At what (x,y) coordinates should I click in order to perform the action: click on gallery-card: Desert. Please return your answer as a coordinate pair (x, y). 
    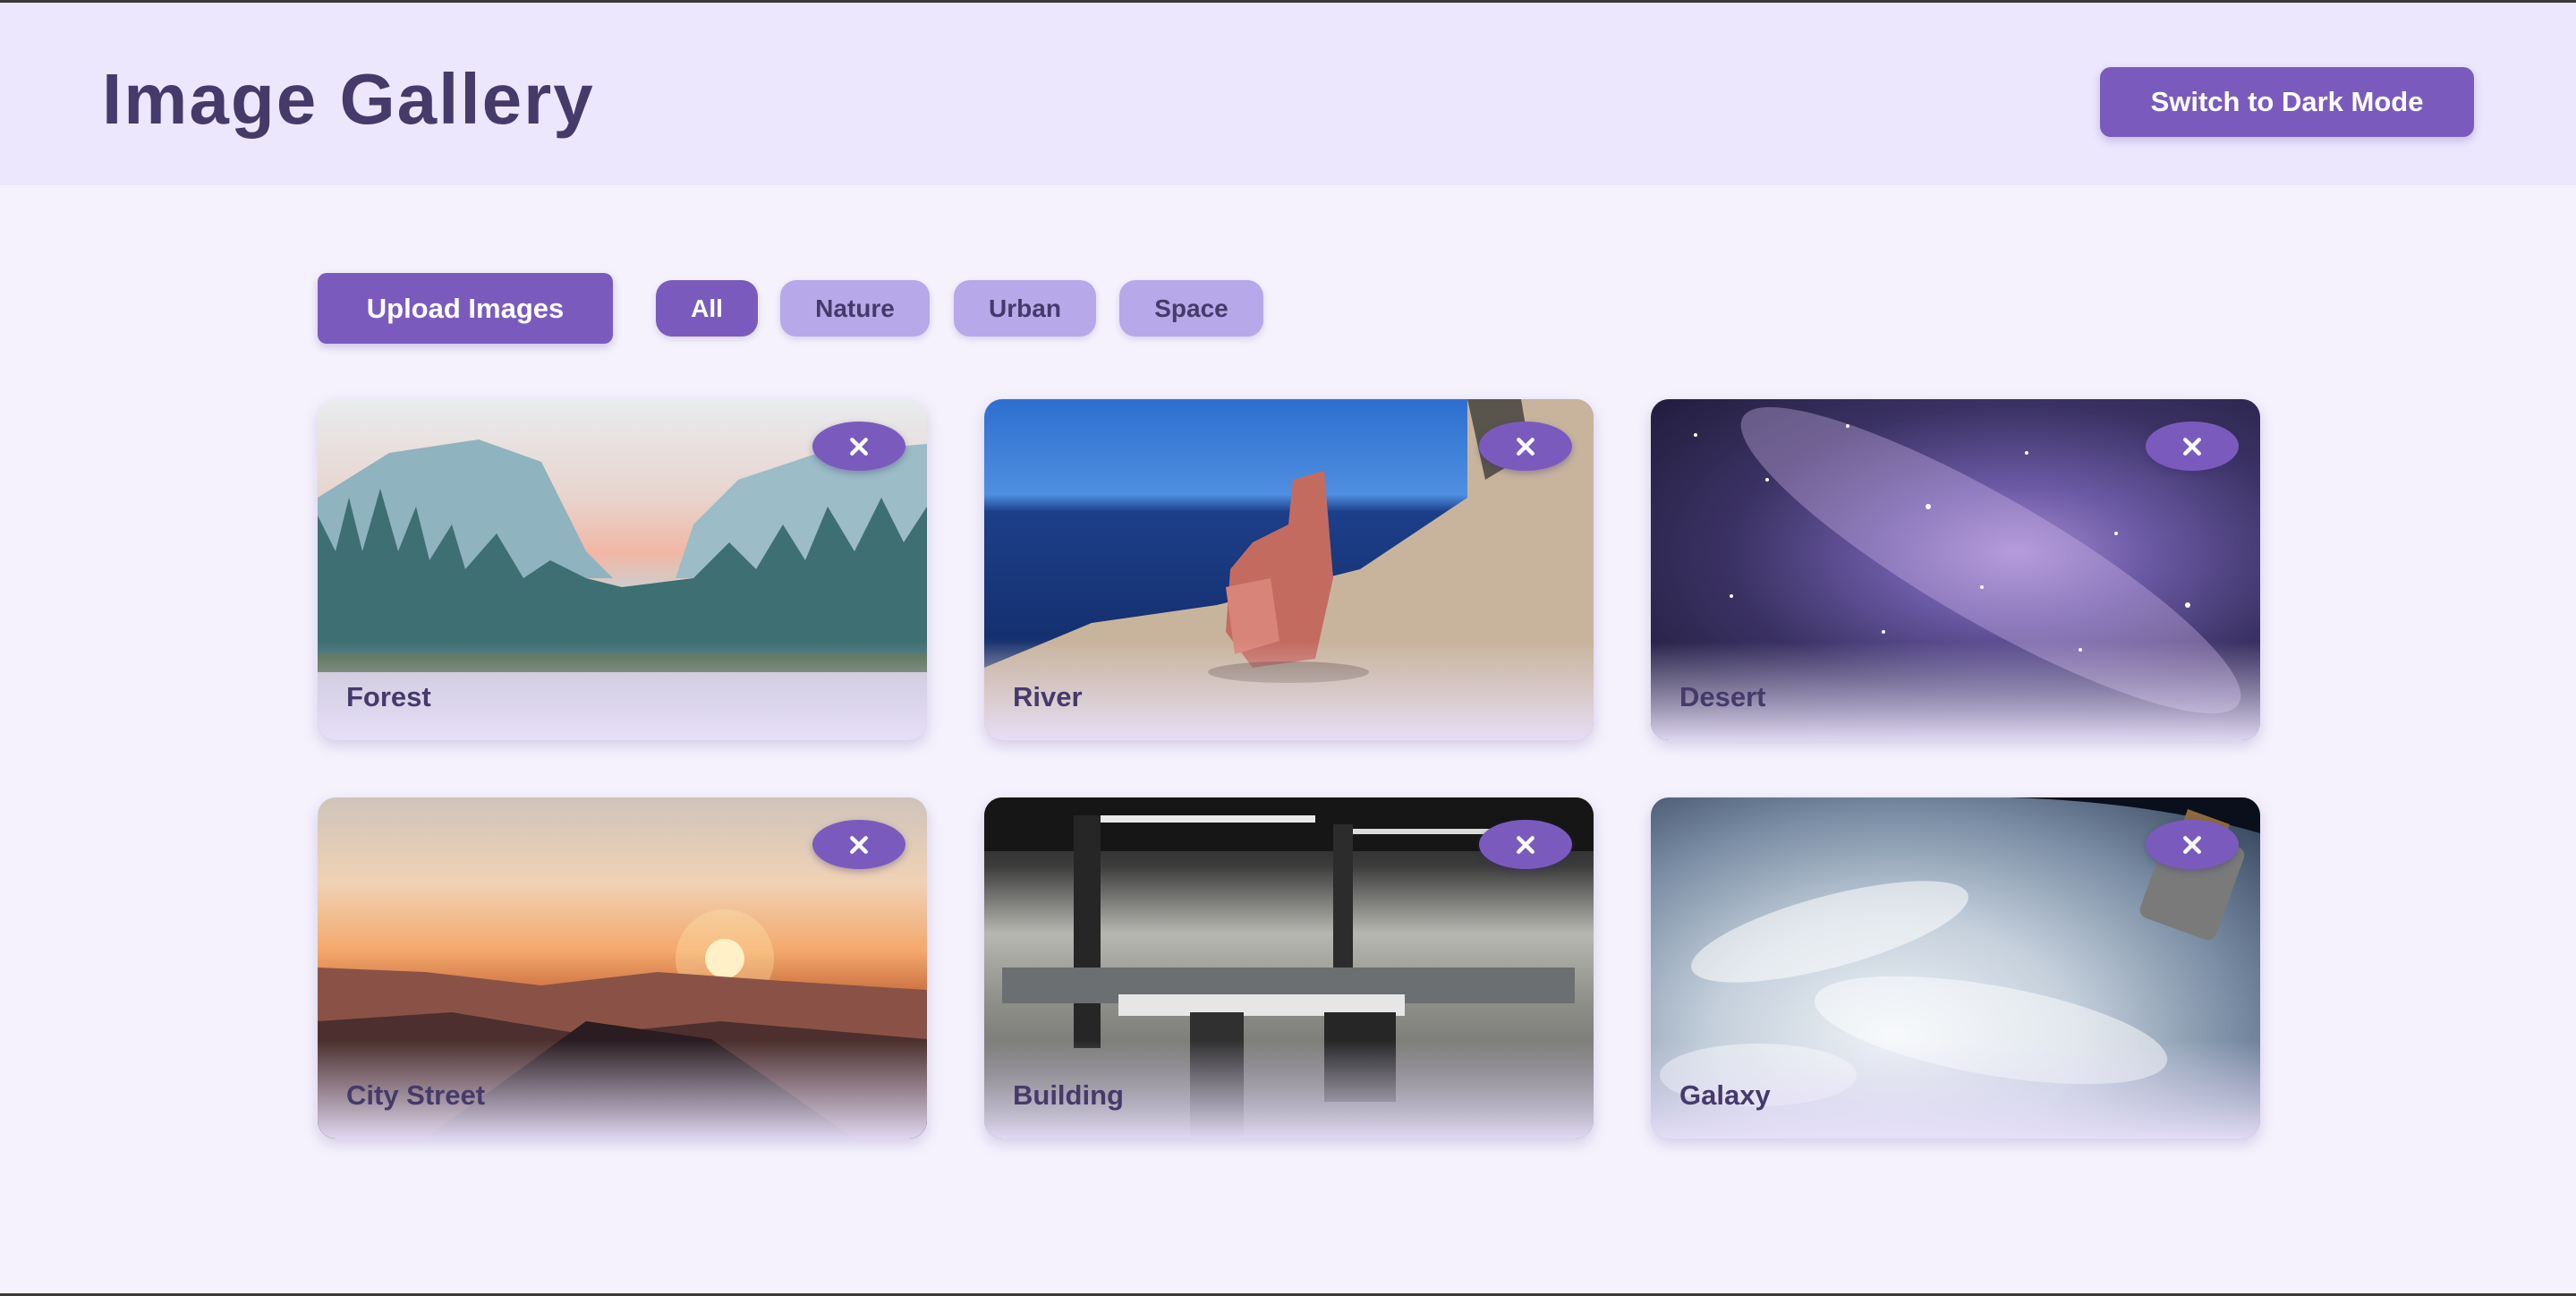
    Looking at the image, I should click on (1956, 570).